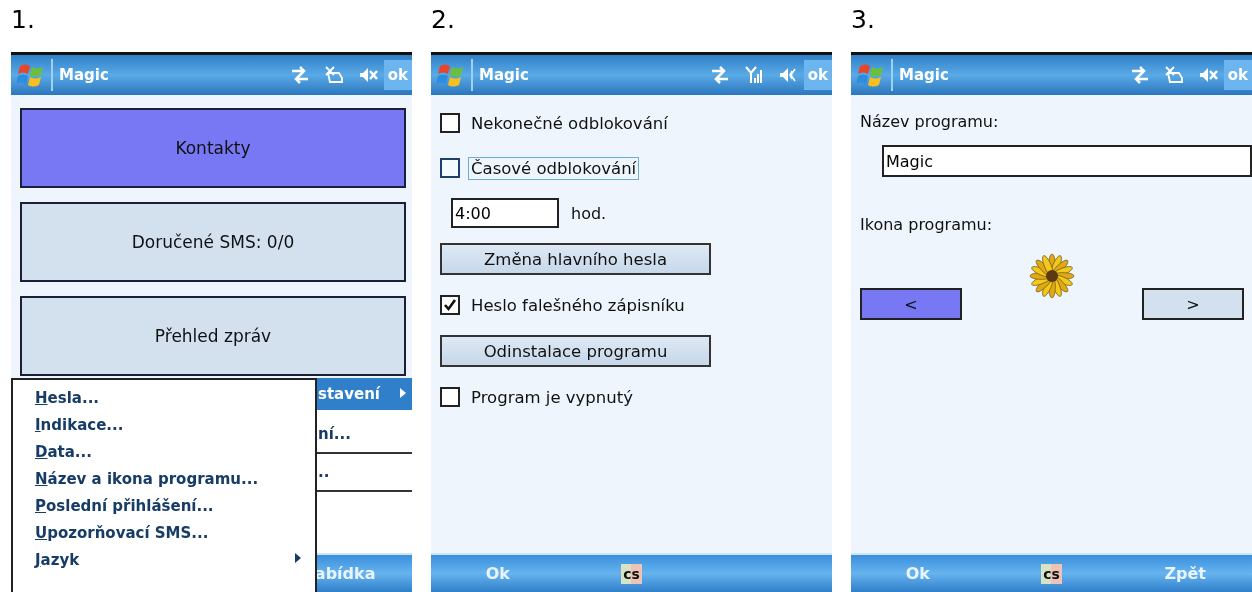  What do you see at coordinates (753, 75) in the screenshot?
I see `signal-icon` at bounding box center [753, 75].